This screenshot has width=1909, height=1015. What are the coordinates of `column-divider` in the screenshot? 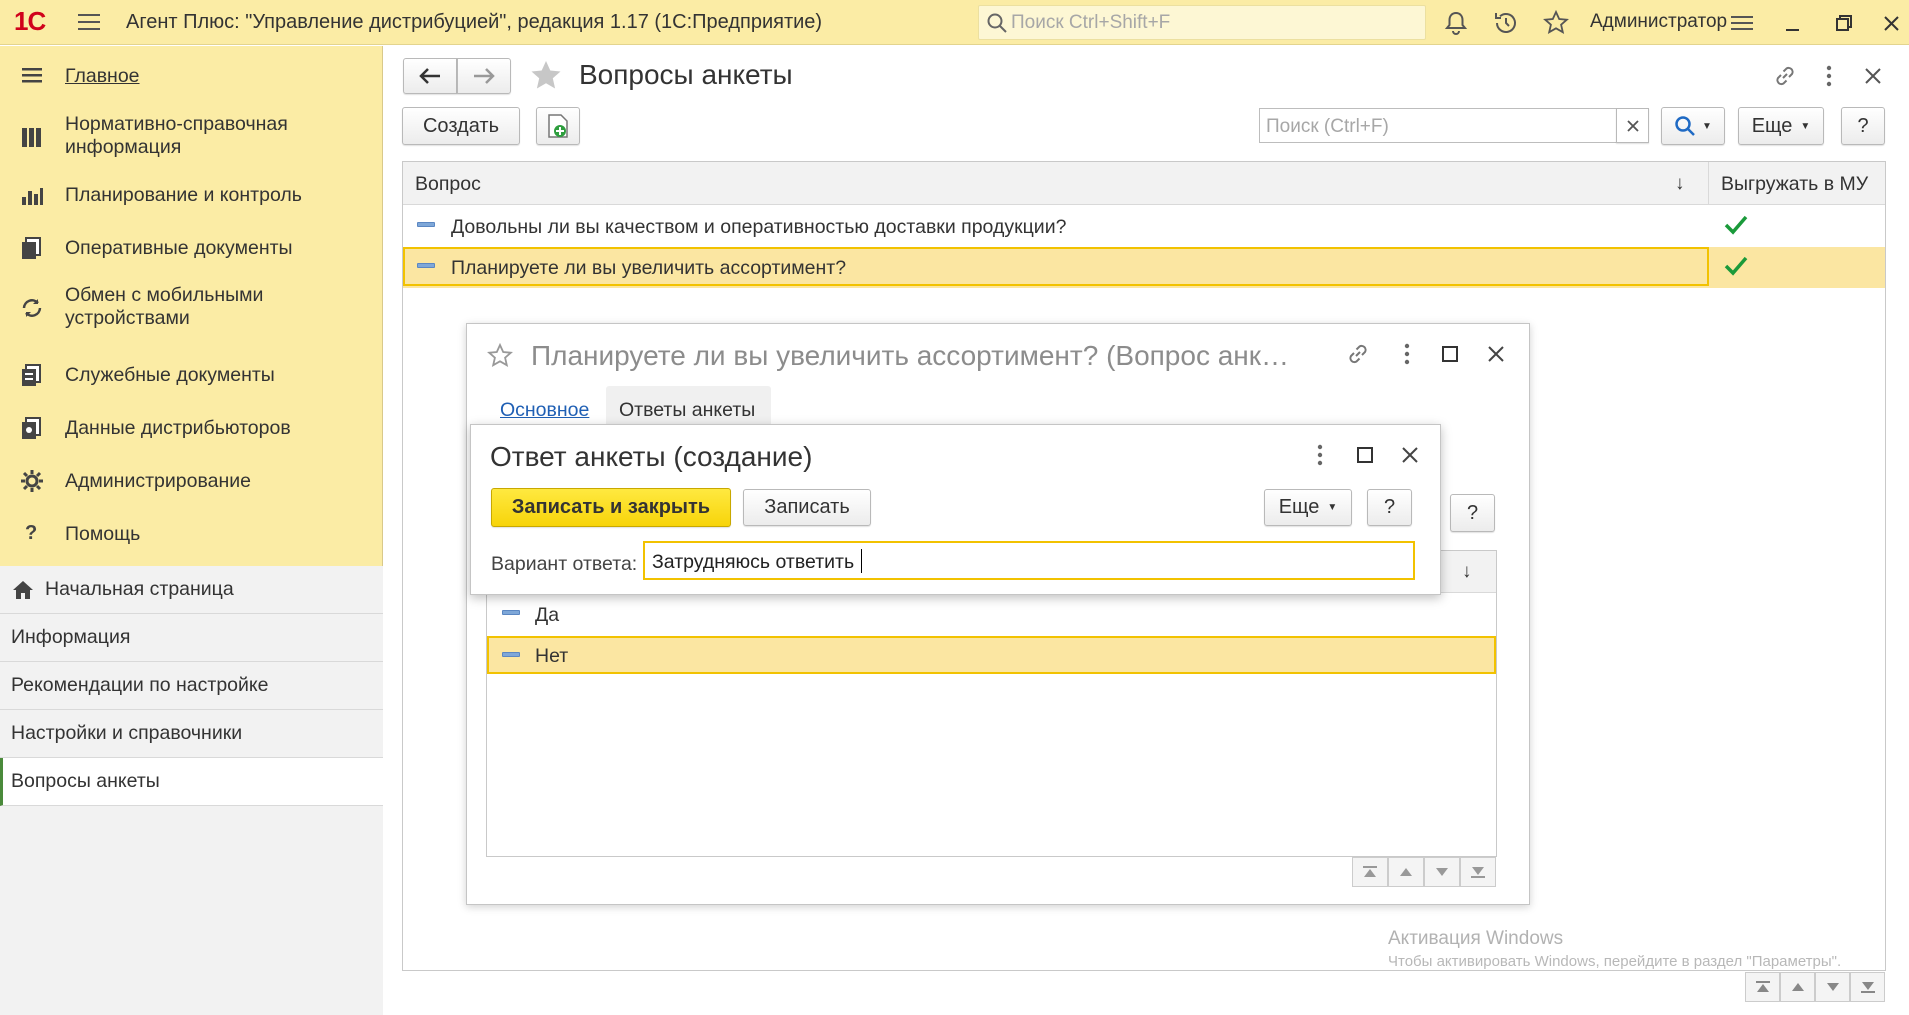 It's located at (1708, 183).